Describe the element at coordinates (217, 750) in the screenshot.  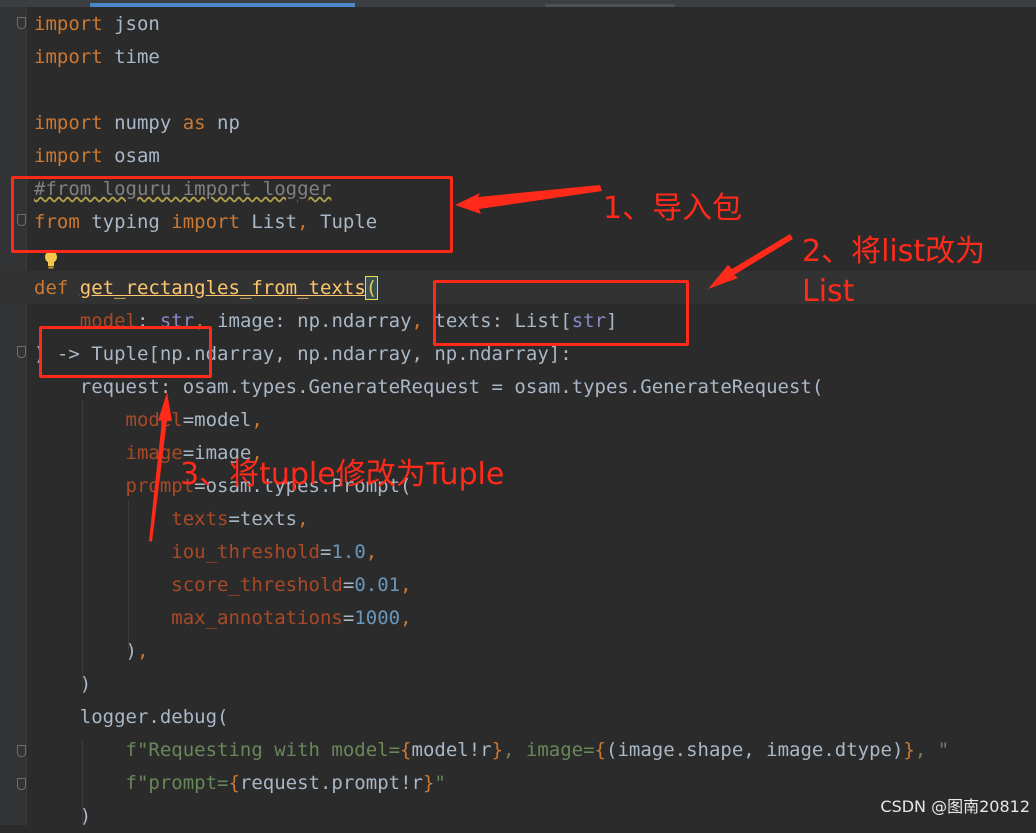
I see `code-token: f"Requesting with model=` at that location.